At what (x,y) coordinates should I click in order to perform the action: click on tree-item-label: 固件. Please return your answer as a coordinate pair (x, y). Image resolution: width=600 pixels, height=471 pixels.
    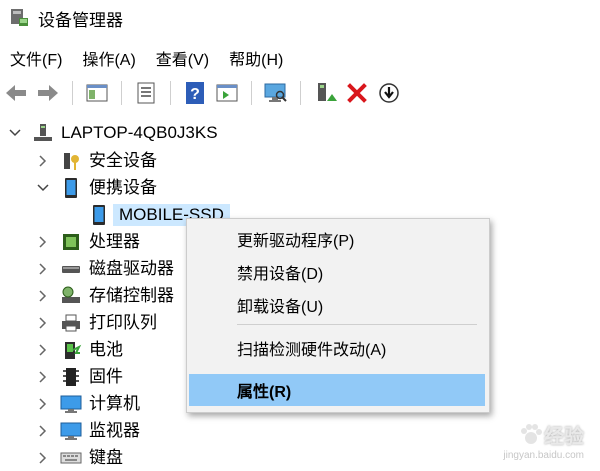
    Looking at the image, I should click on (106, 376).